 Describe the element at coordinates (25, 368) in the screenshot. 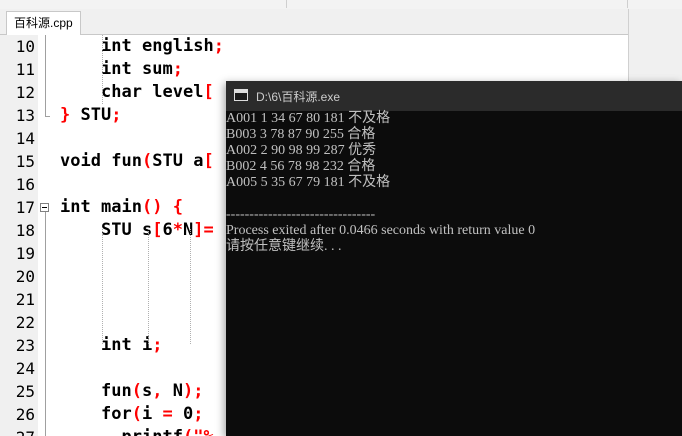

I see `line-number: 24` at that location.